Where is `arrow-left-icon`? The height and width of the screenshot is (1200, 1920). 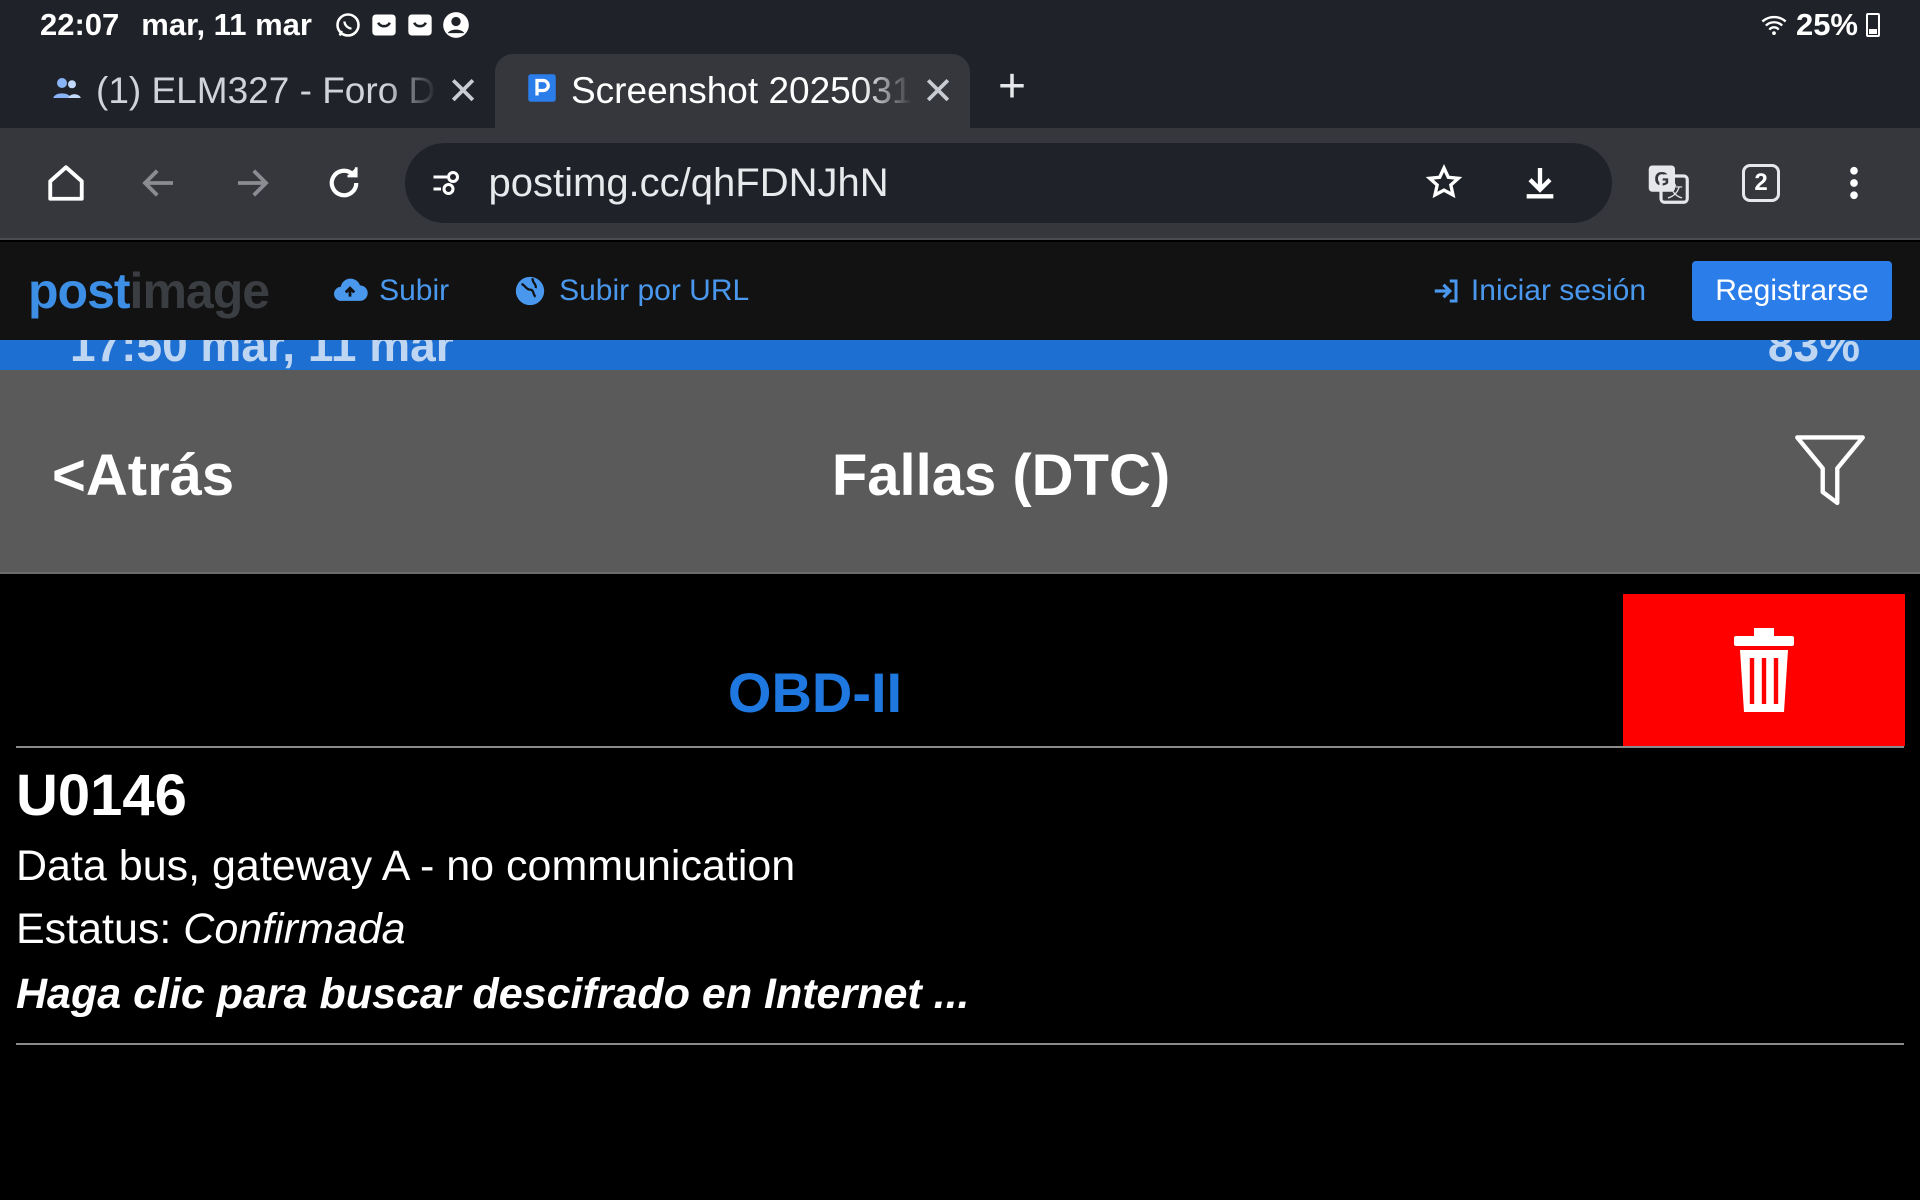 arrow-left-icon is located at coordinates (157, 183).